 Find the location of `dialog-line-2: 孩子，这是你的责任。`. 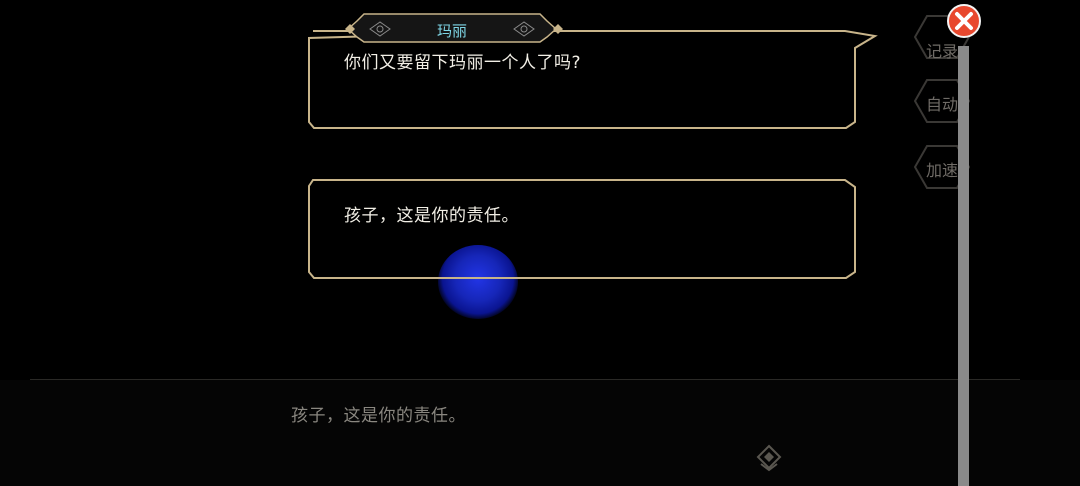

dialog-line-2: 孩子，这是你的责任。 is located at coordinates (431, 216).